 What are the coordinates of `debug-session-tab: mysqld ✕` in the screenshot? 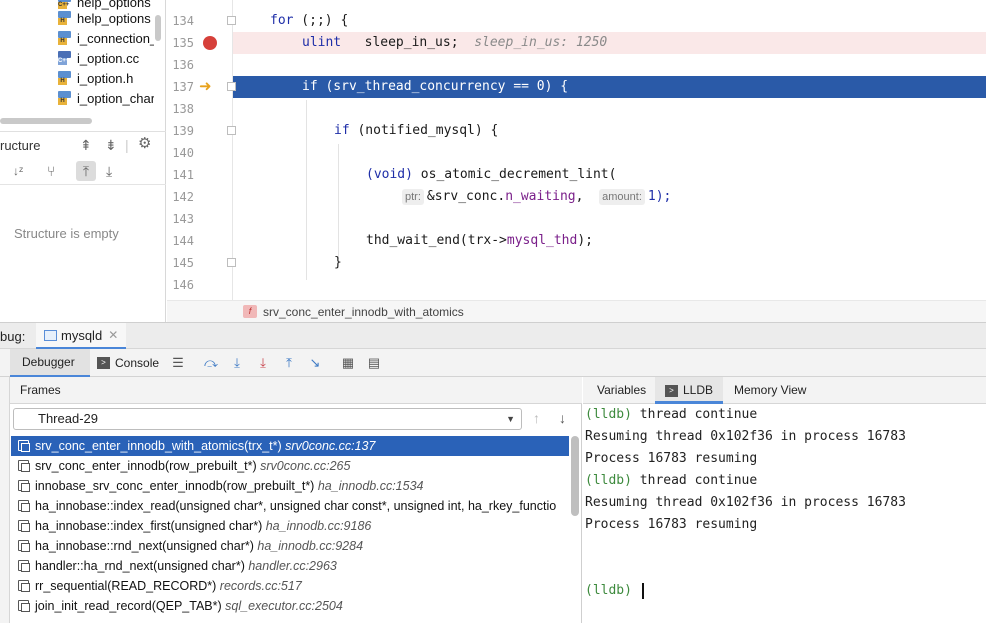 It's located at (81, 336).